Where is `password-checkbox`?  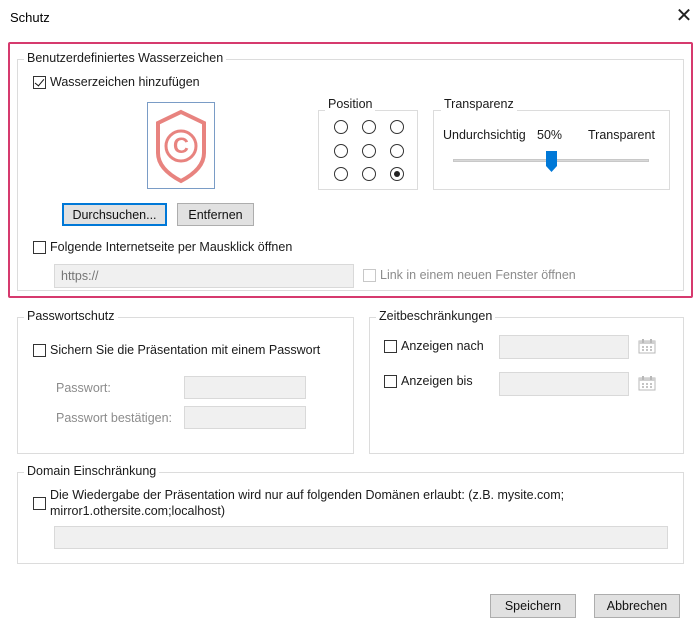
password-checkbox is located at coordinates (39, 350).